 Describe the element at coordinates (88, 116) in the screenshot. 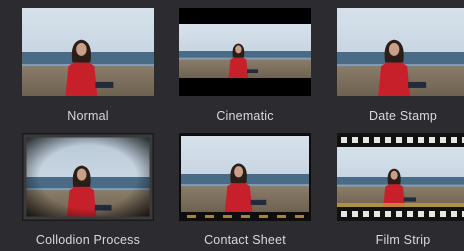

I see `theme-normal-label: Normal` at that location.